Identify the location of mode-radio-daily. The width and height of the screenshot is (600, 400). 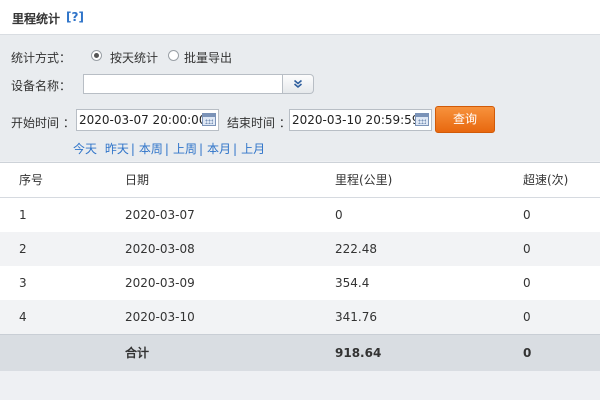
(96, 55).